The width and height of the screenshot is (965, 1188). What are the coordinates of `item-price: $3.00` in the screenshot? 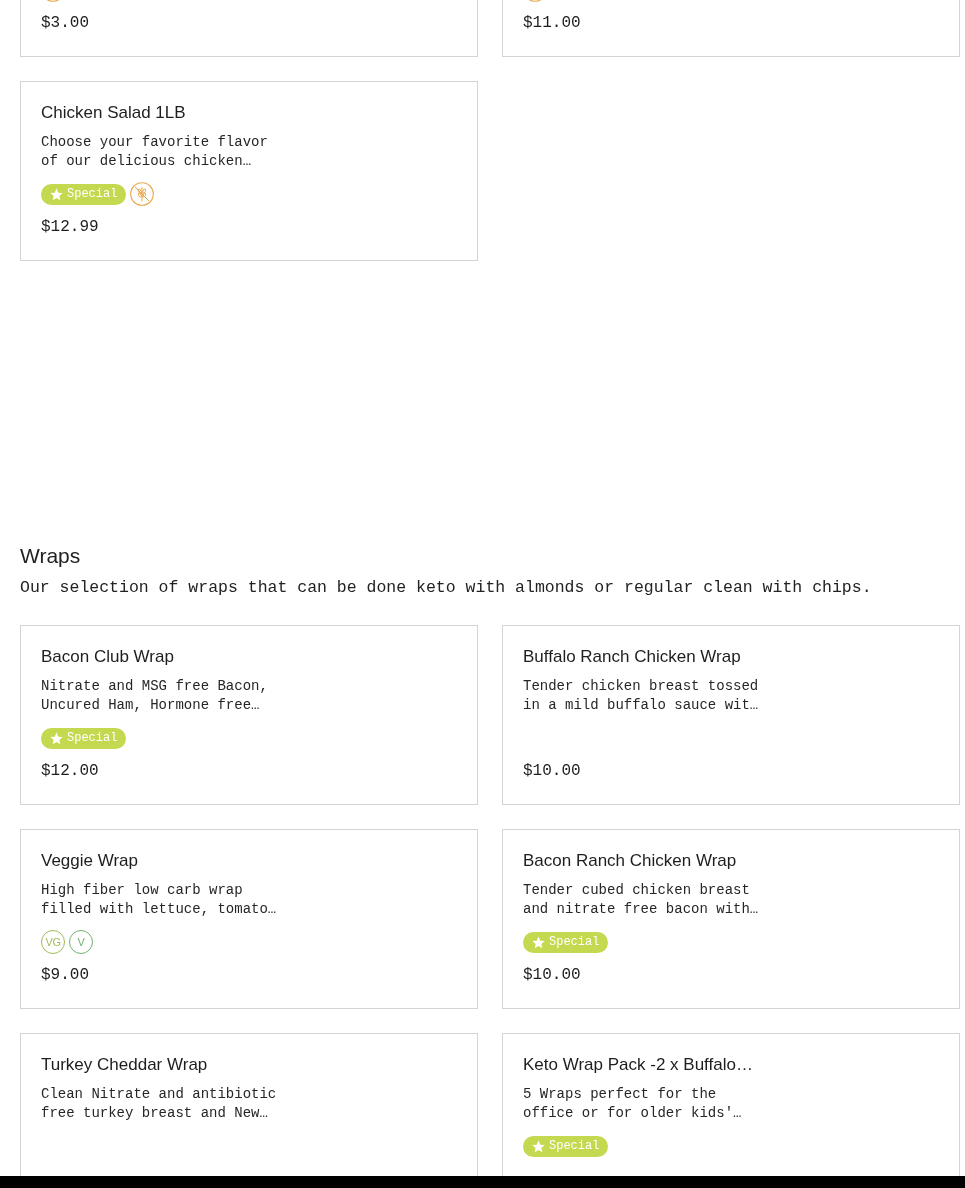 It's located at (65, 23).